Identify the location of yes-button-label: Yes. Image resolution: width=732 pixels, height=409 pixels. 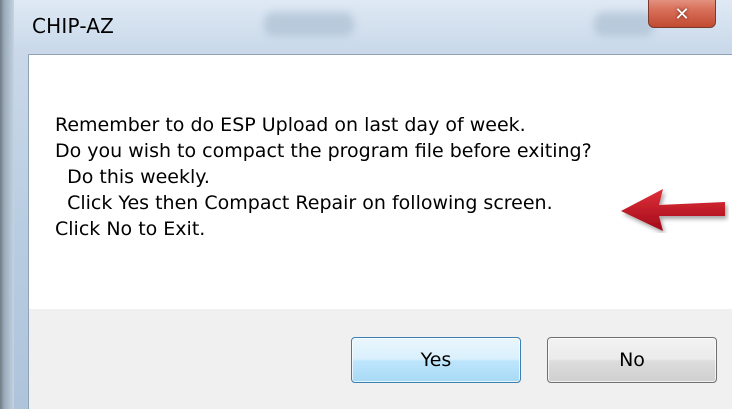
(436, 360).